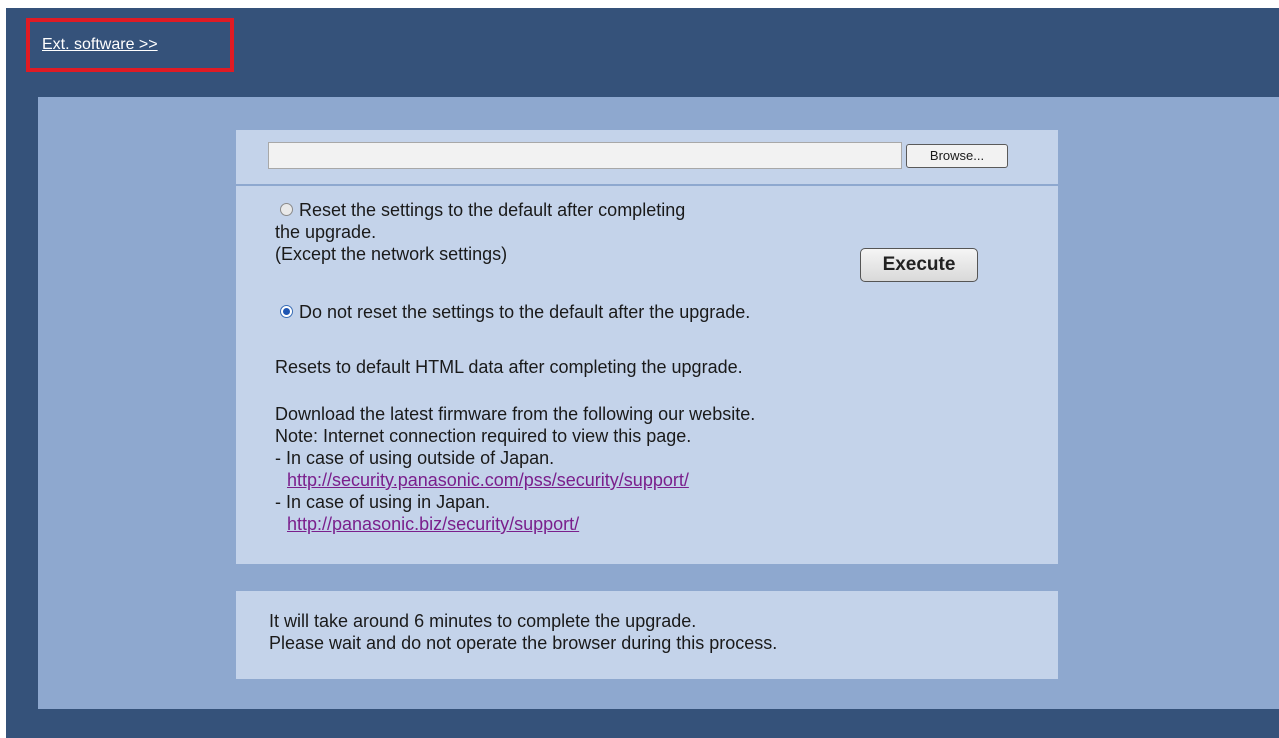 Image resolution: width=1279 pixels, height=738 pixels. I want to click on reset-option-line2: the upgrade., so click(326, 232).